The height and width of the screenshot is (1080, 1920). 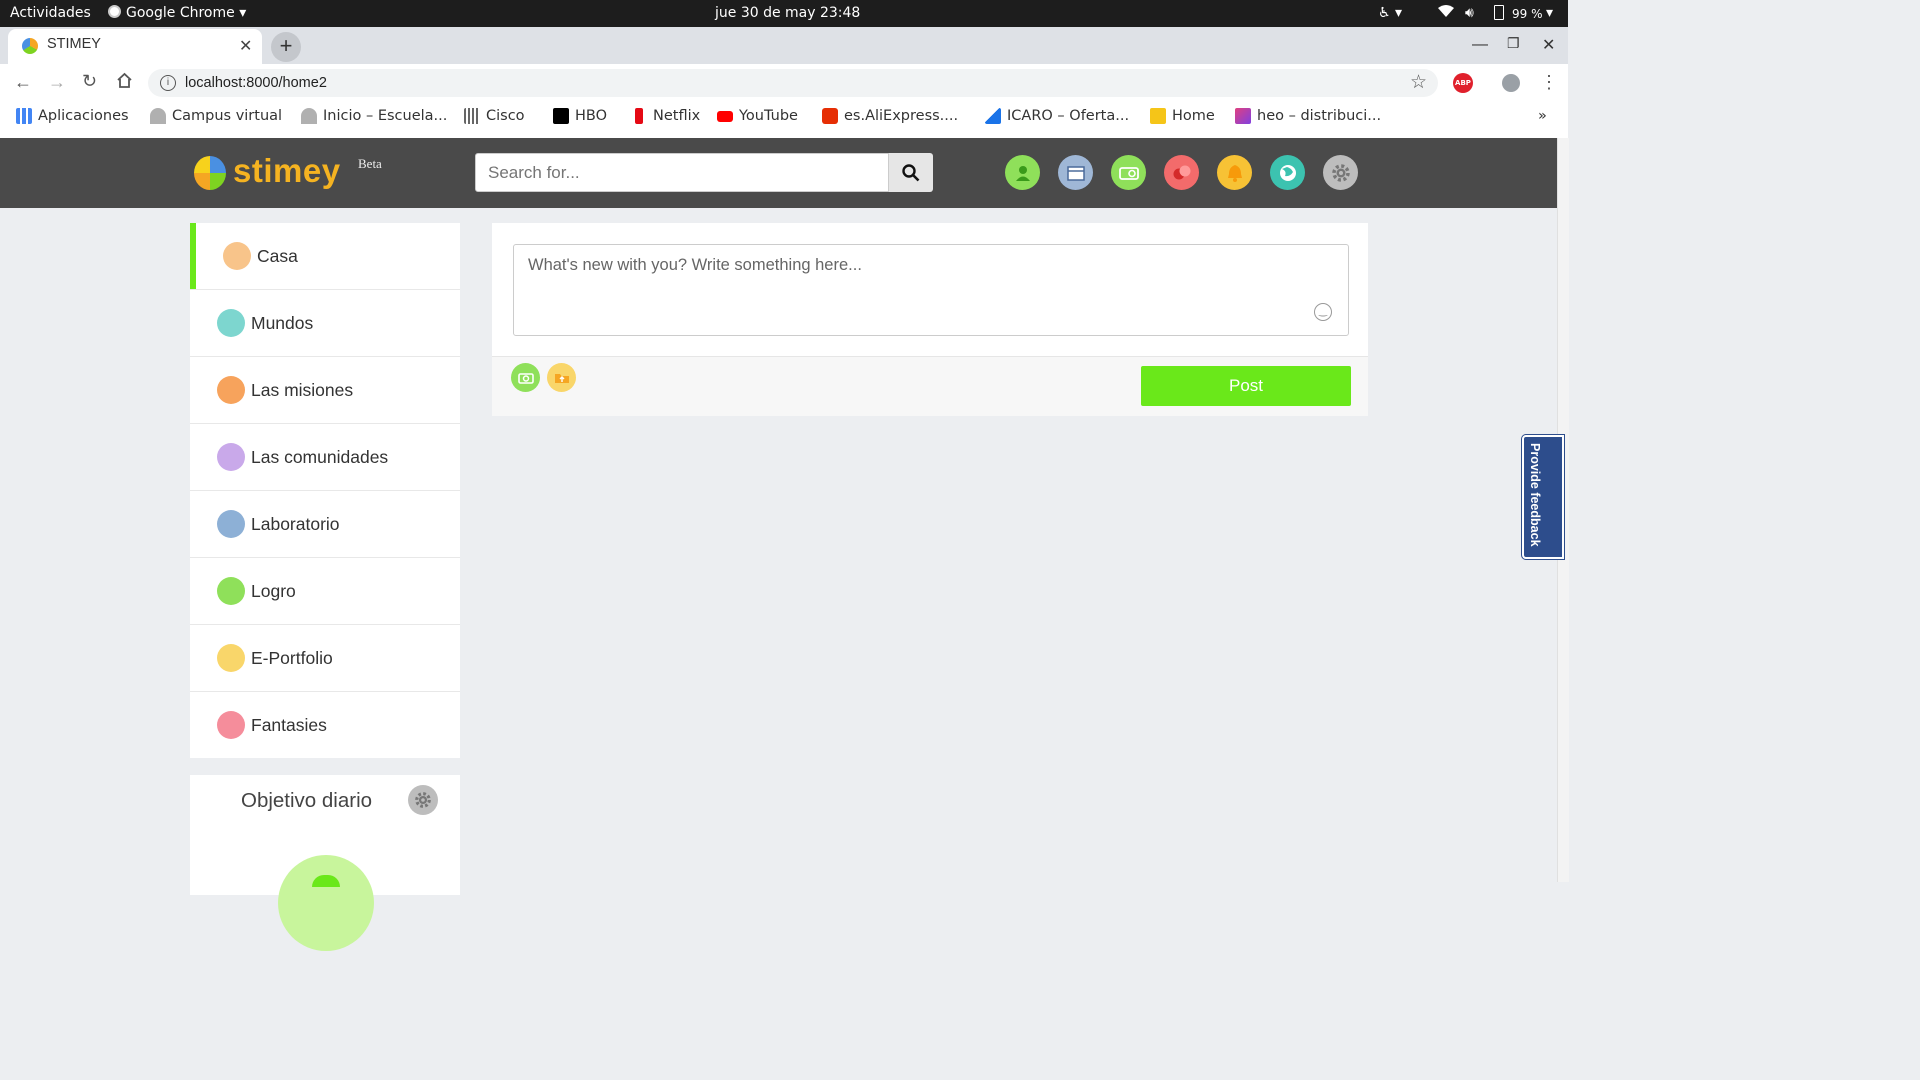 I want to click on chat-icon, so click(x=1181, y=172).